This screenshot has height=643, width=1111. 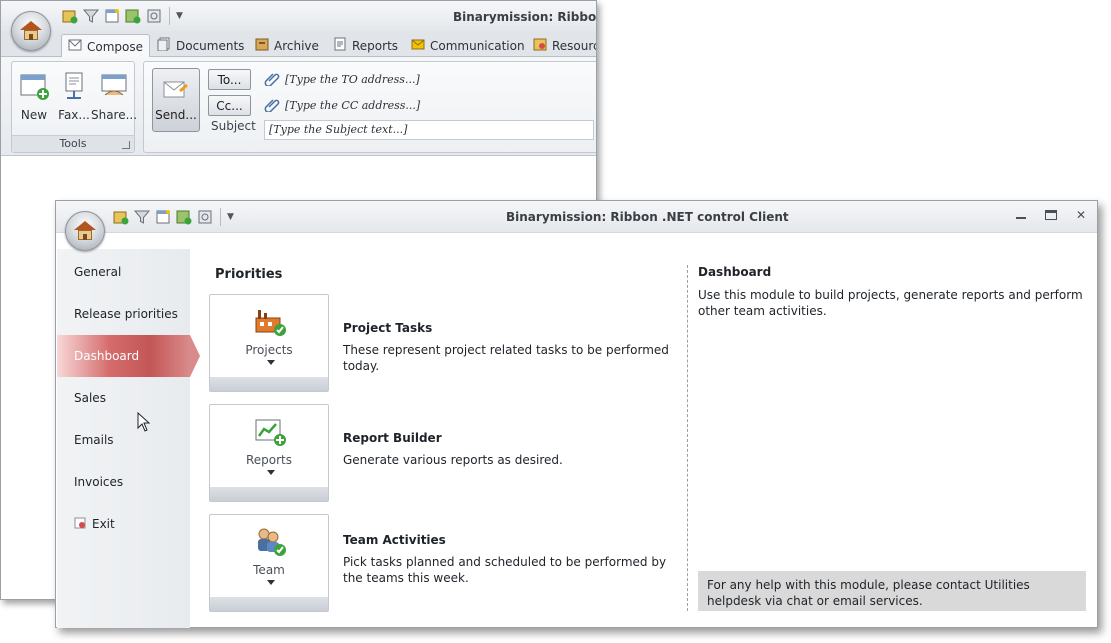 What do you see at coordinates (388, 328) in the screenshot?
I see `project-tasks-title: Project Tasks` at bounding box center [388, 328].